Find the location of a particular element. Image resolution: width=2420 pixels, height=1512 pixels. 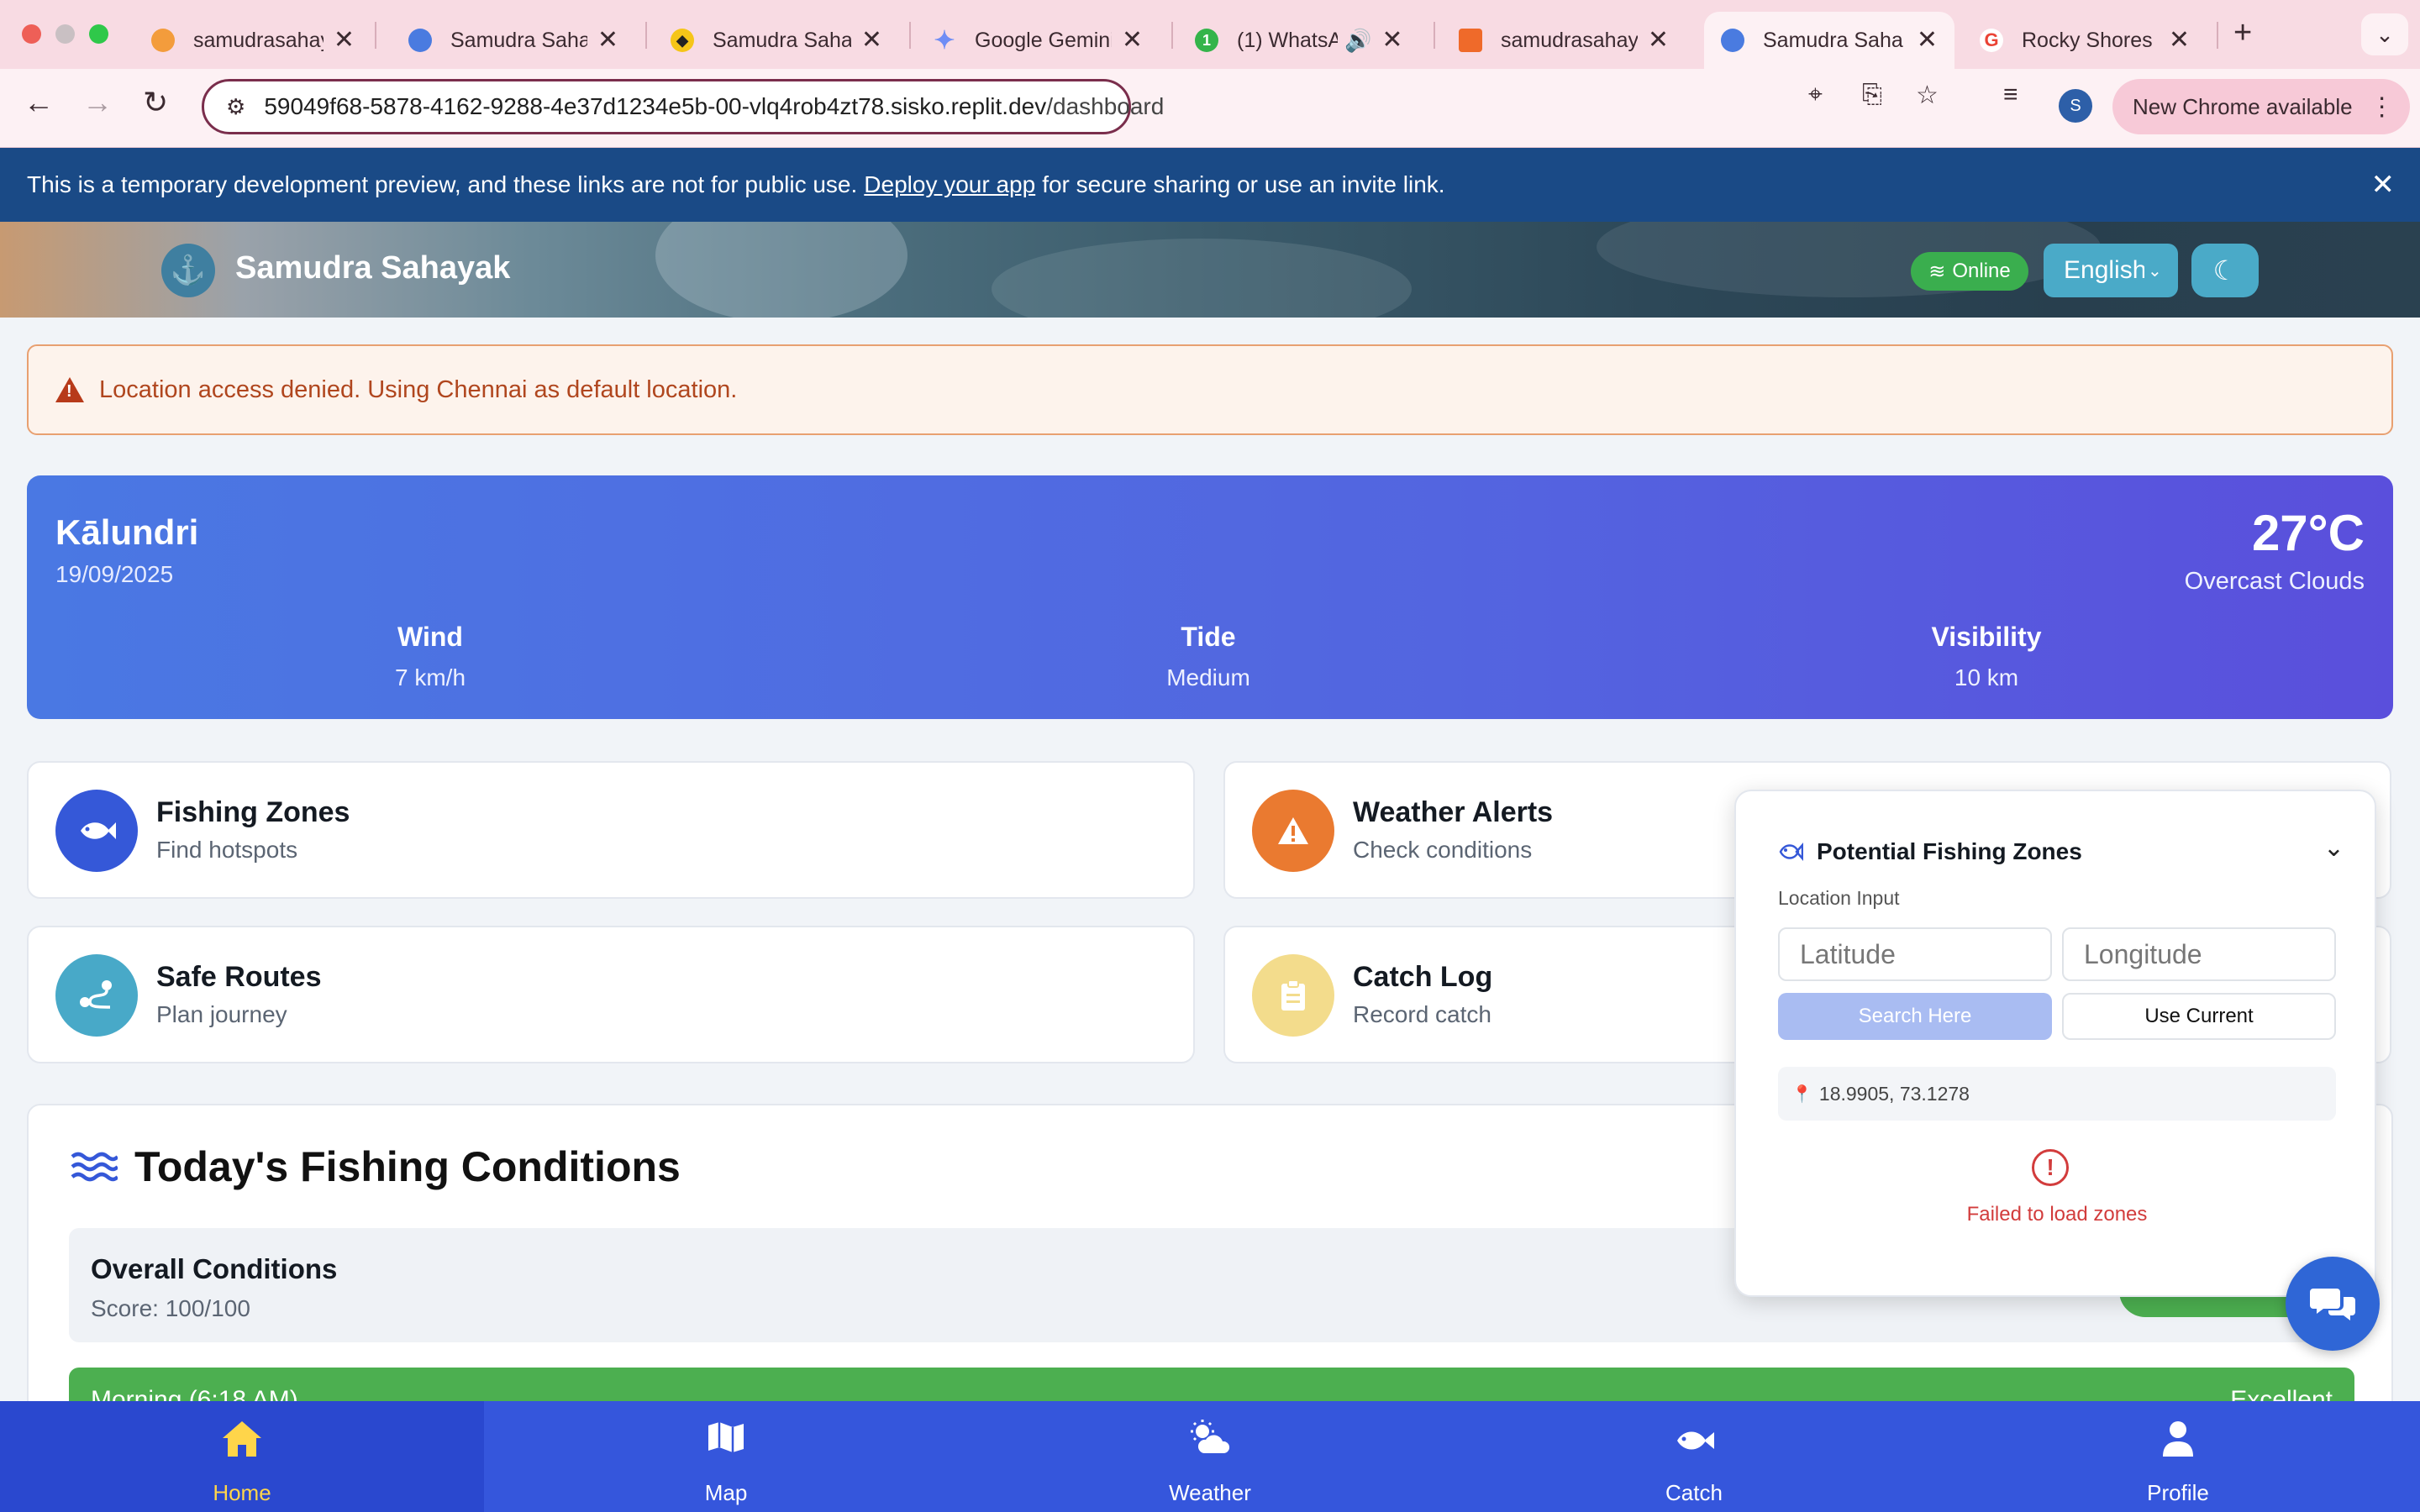

online-status-badge: ≋ Online is located at coordinates (1970, 271).